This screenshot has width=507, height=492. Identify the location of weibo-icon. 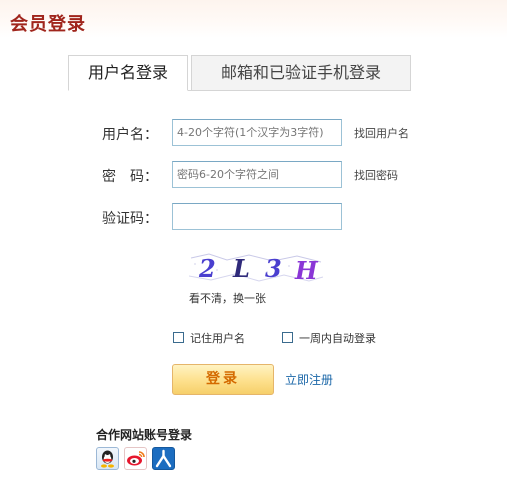
(135, 458).